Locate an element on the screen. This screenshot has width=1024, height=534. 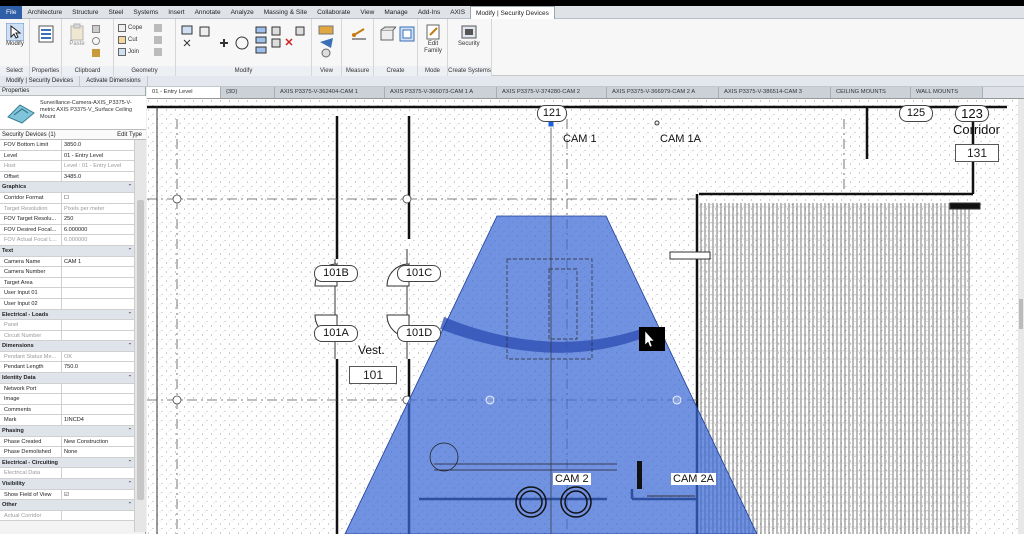
door-tag-101d: 101D is located at coordinates (419, 333).